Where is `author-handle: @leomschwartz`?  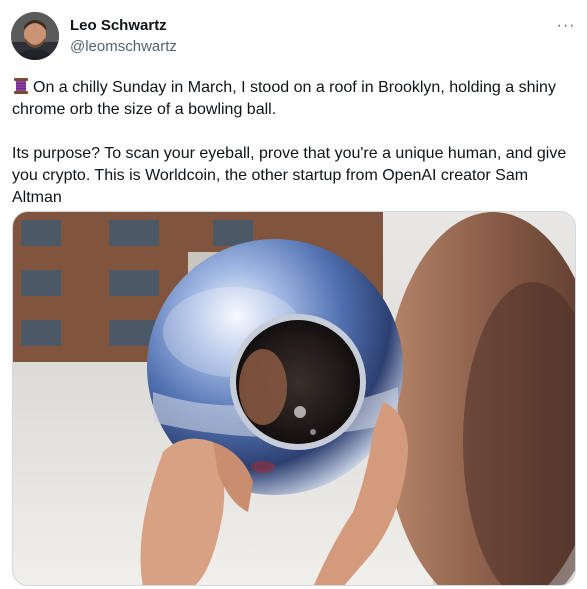
author-handle: @leomschwartz is located at coordinates (123, 47).